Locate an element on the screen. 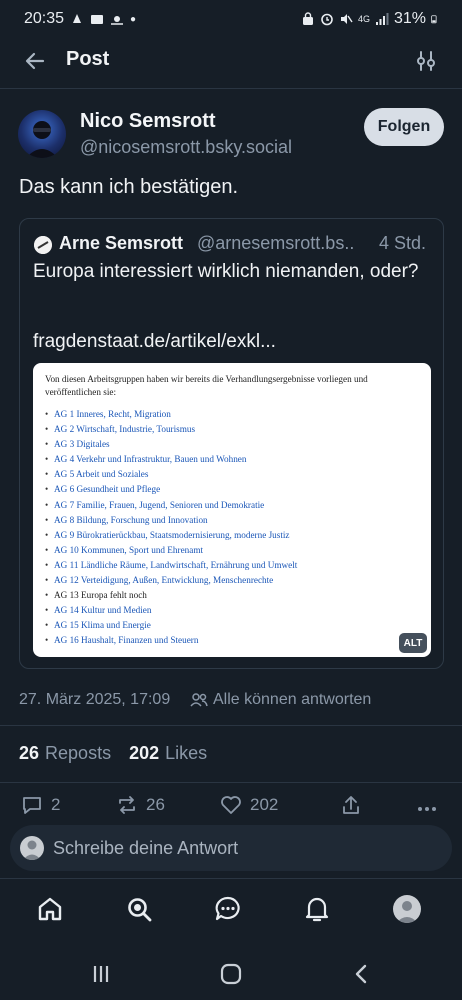 This screenshot has height=1000, width=462. home-system-button is located at coordinates (231, 974).